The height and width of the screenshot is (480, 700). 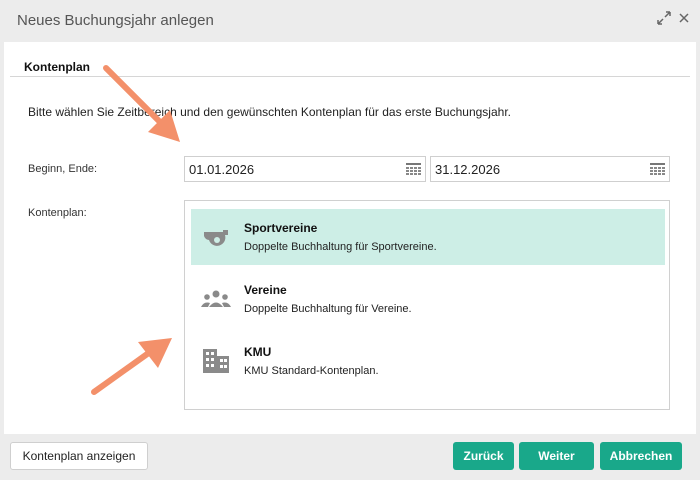 I want to click on close-icon, so click(x=684, y=19).